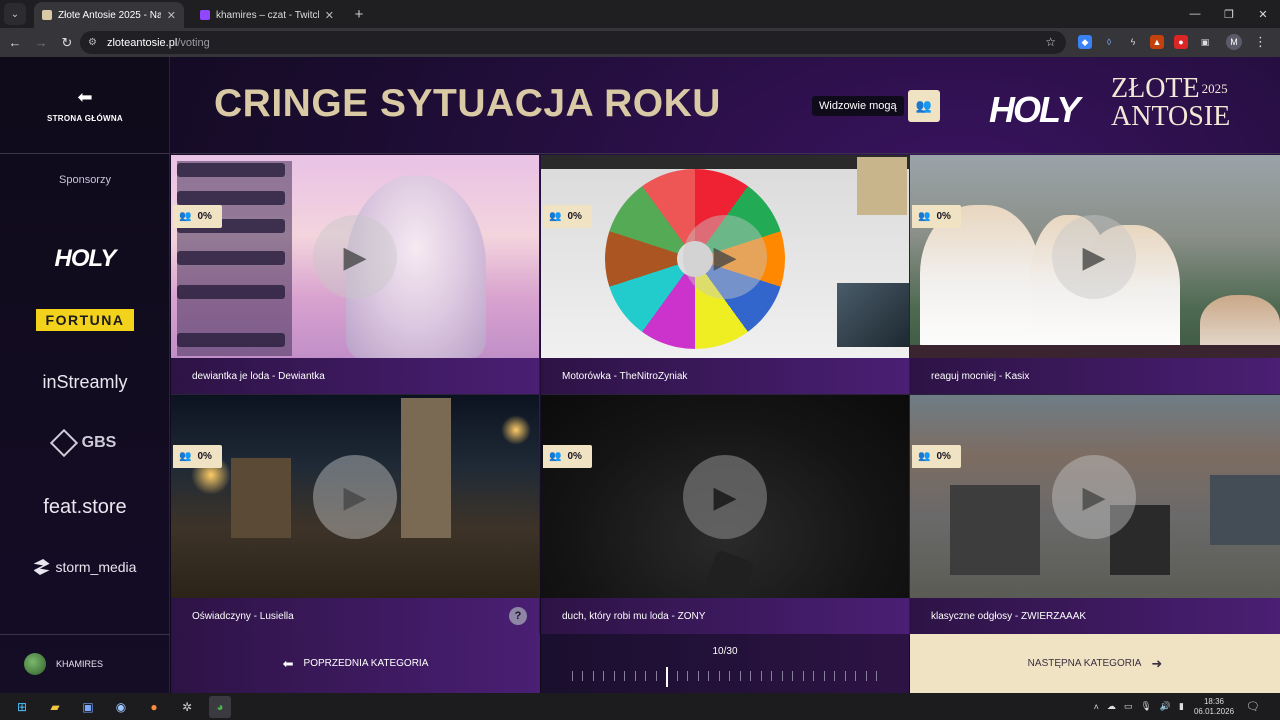  I want to click on profile-avatar: M, so click(1234, 42).